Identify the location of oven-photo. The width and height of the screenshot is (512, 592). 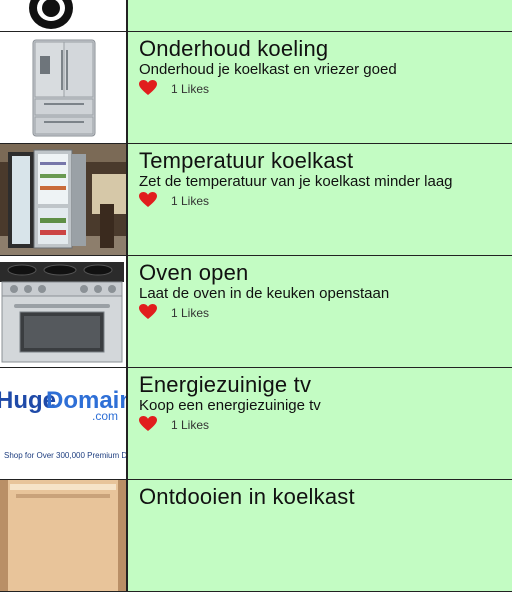
(64, 311).